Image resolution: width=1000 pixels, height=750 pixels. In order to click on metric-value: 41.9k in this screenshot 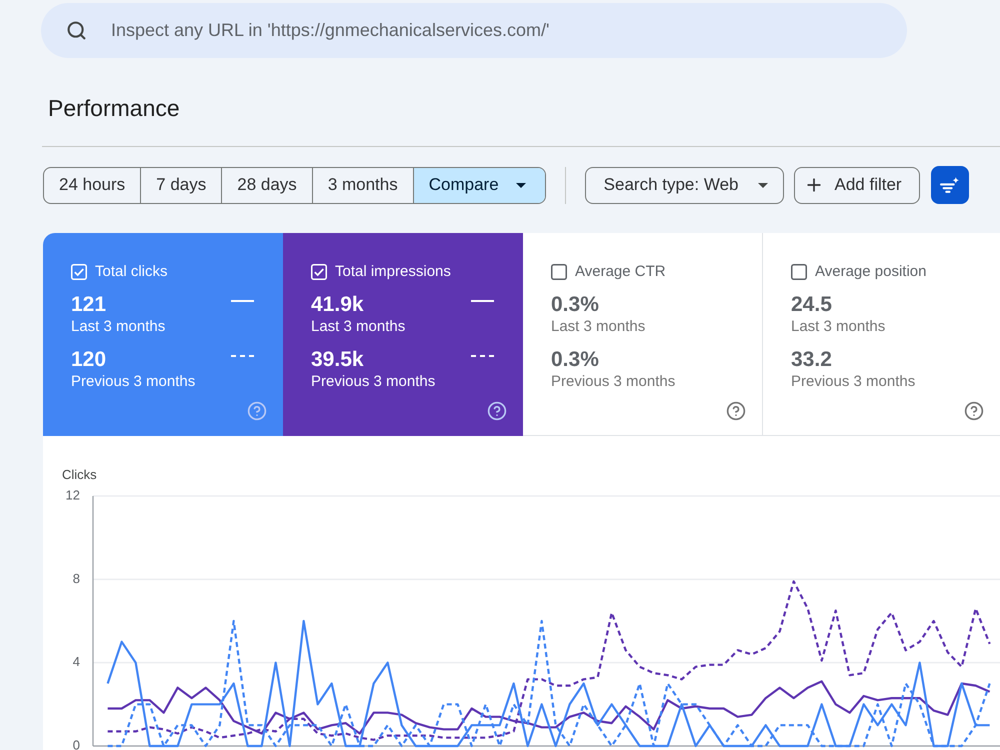, I will do `click(338, 305)`.